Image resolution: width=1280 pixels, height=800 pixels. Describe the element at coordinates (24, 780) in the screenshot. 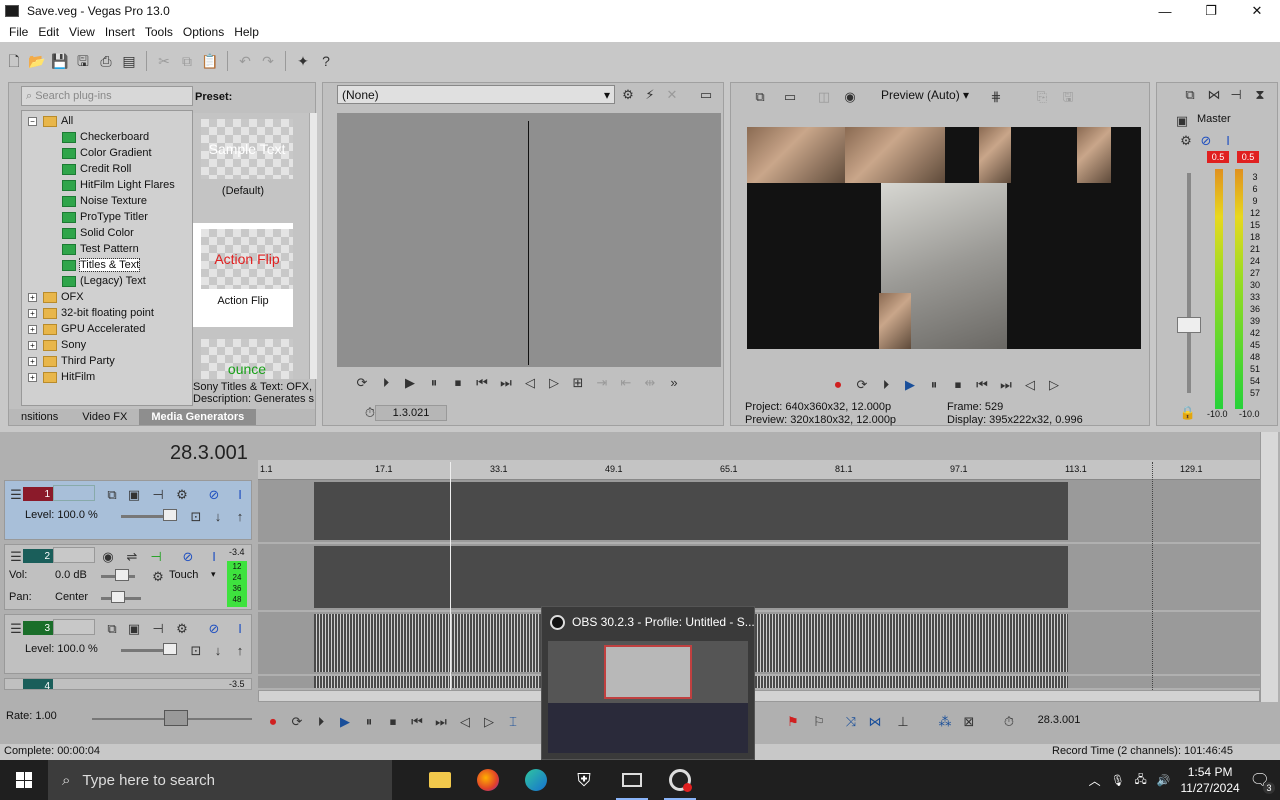

I see `start-button` at that location.